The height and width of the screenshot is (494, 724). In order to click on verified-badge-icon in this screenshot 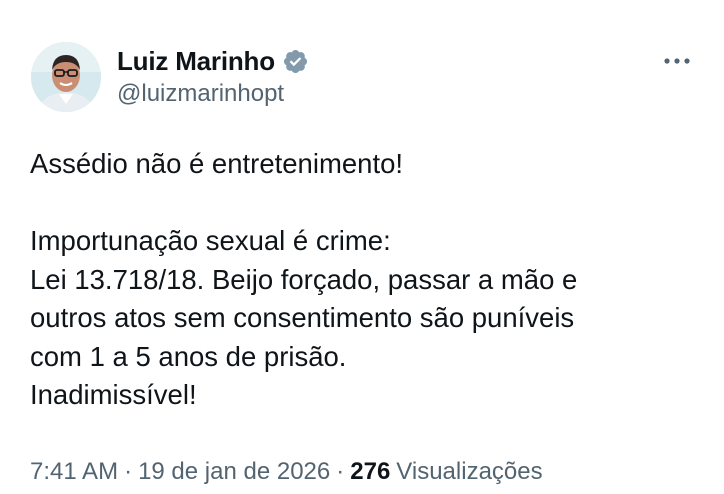, I will do `click(295, 61)`.